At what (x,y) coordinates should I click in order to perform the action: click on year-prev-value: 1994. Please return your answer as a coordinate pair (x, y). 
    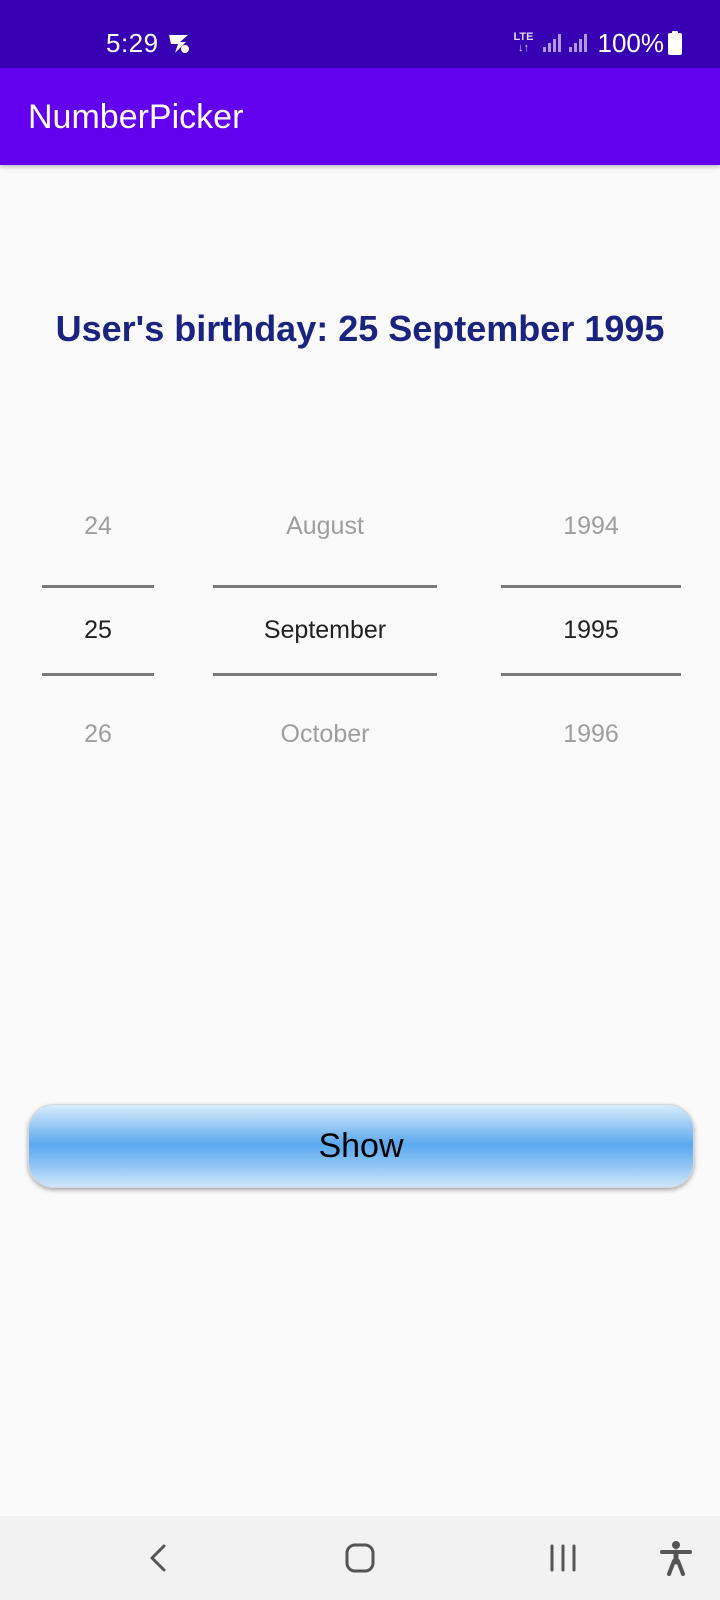
    Looking at the image, I should click on (591, 526).